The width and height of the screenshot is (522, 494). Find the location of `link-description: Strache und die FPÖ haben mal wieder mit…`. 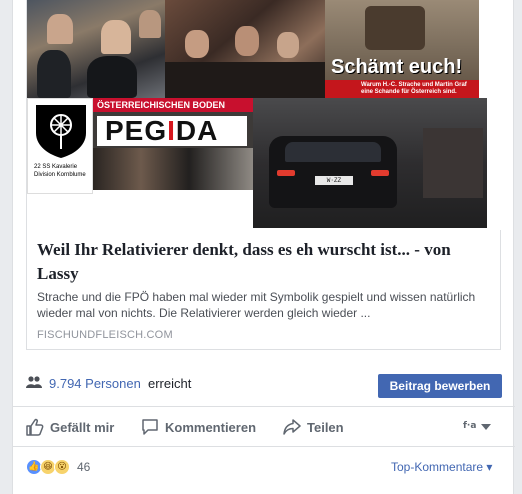

link-description: Strache und die FPÖ haben mal wieder mit… is located at coordinates (256, 305).